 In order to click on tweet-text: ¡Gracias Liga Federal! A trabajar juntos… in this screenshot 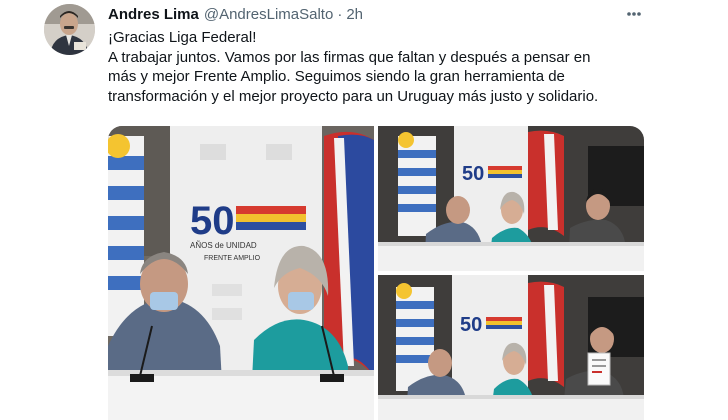, I will do `click(378, 67)`.